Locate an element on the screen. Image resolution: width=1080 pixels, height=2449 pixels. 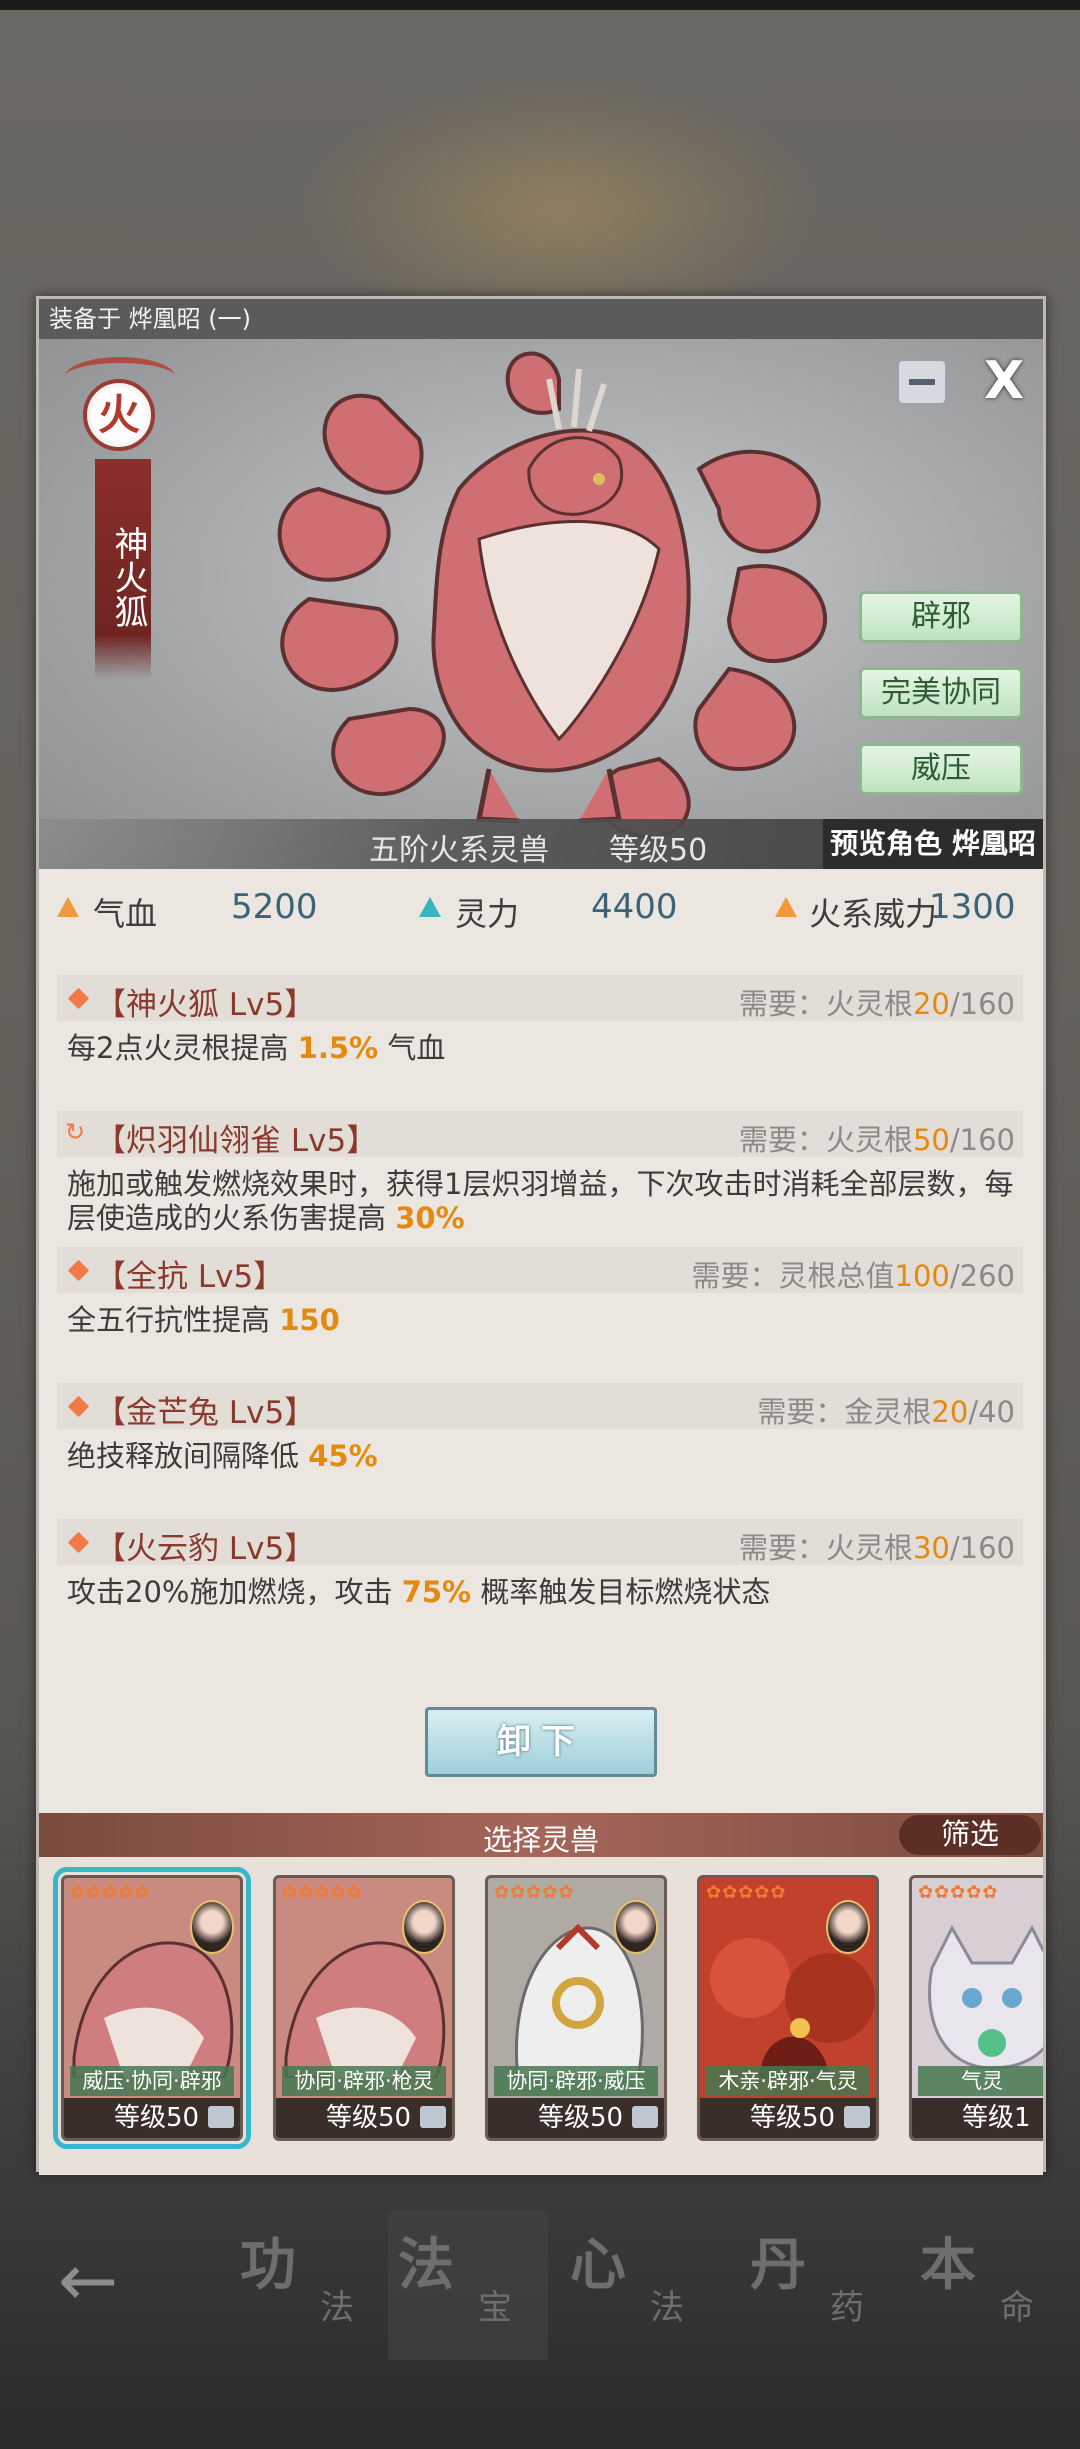
stat-value: 1300 is located at coordinates (972, 907).